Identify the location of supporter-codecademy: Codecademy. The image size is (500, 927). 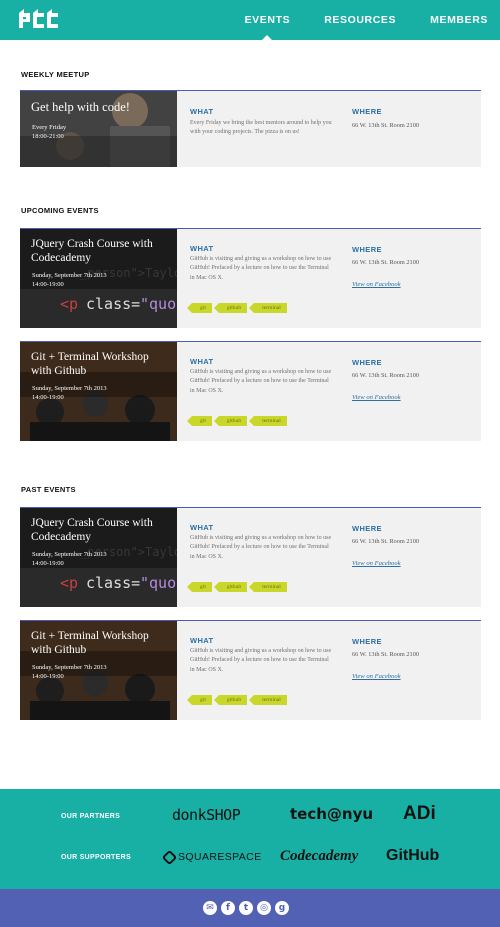
(319, 856).